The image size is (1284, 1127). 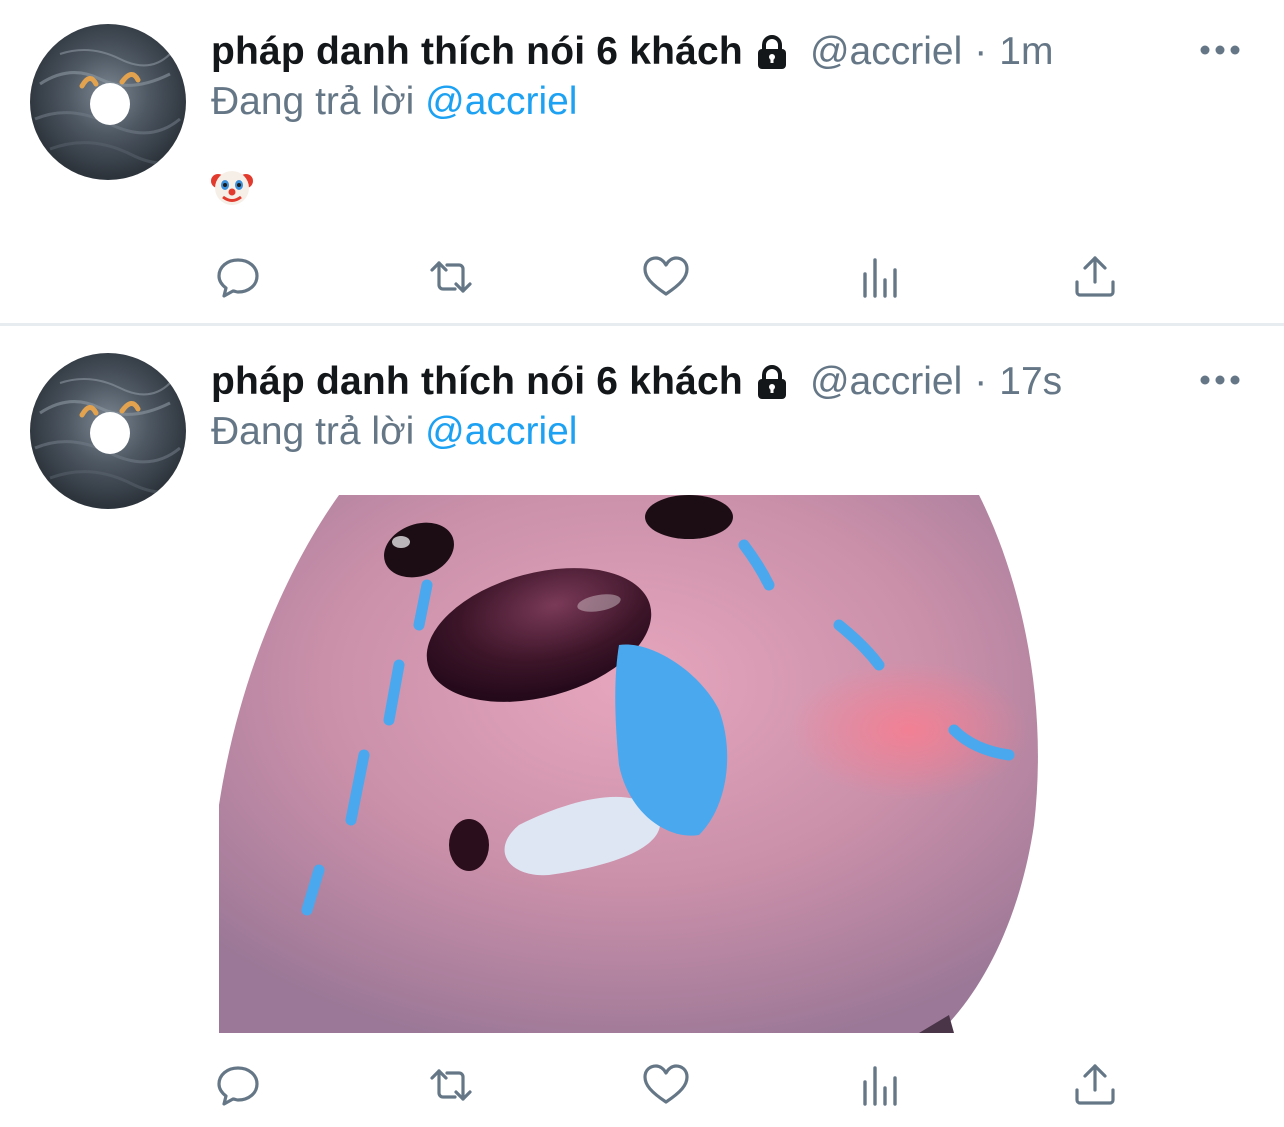 What do you see at coordinates (1030, 382) in the screenshot?
I see `timestamp: 17s` at bounding box center [1030, 382].